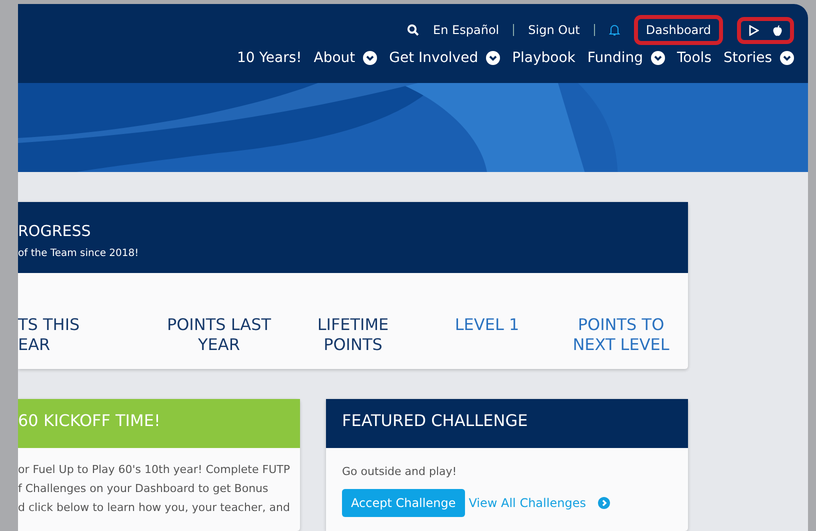 The height and width of the screenshot is (531, 816). I want to click on stat-label: LEVEL 1, so click(487, 325).